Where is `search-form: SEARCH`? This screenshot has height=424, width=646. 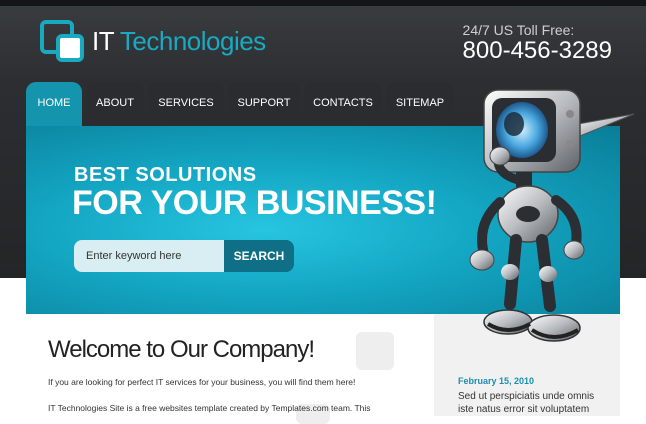
search-form: SEARCH is located at coordinates (184, 256).